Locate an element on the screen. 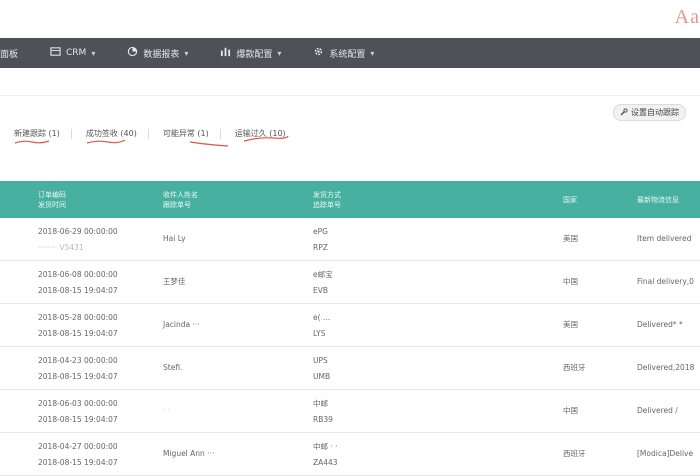  shipping-cell: e邮宝 EVB is located at coordinates (323, 283).